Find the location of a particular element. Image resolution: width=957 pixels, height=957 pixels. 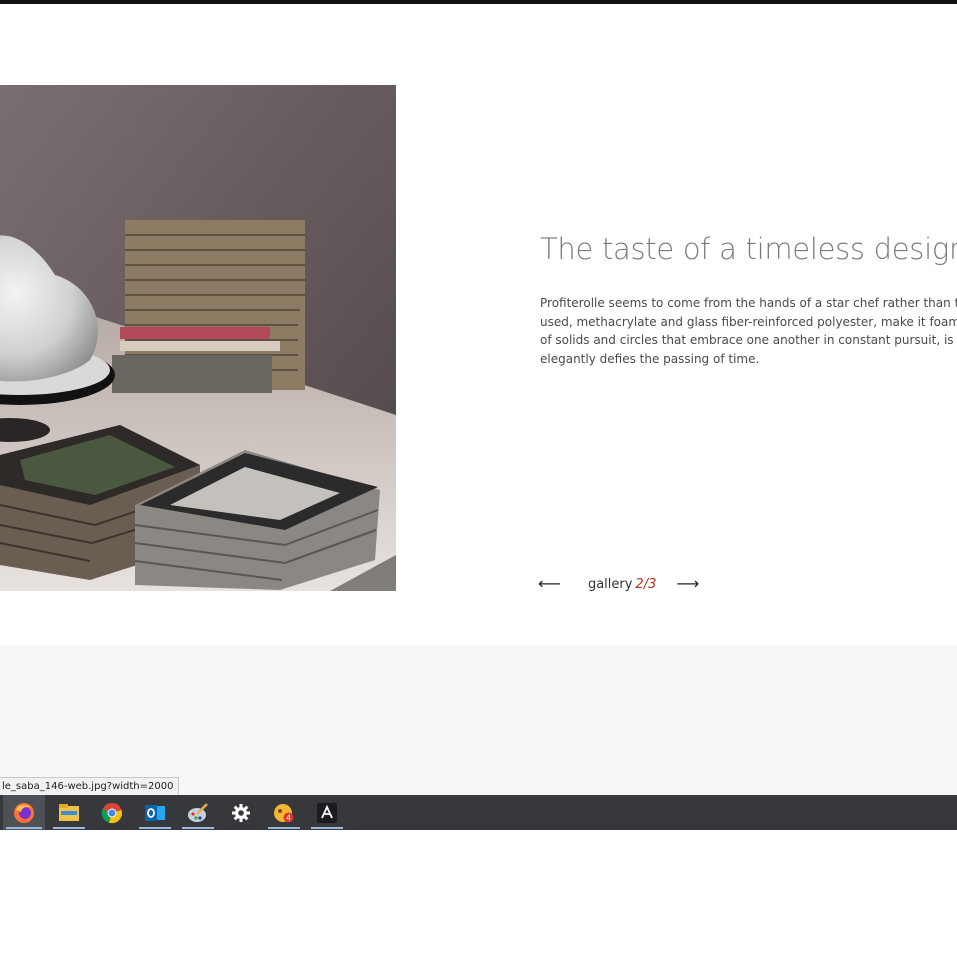

paint-icon is located at coordinates (198, 812).